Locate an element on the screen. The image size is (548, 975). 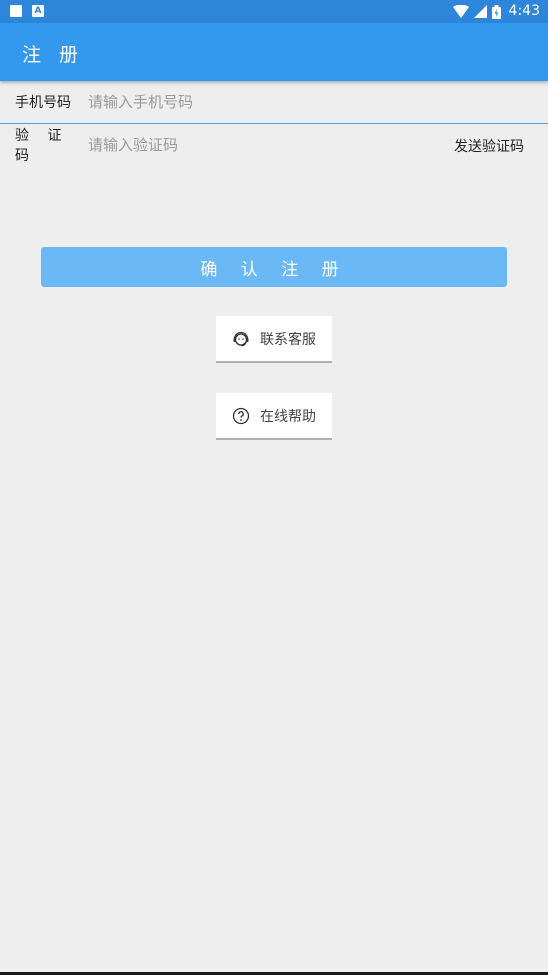
system-icons: 4:43 is located at coordinates (496, 11).